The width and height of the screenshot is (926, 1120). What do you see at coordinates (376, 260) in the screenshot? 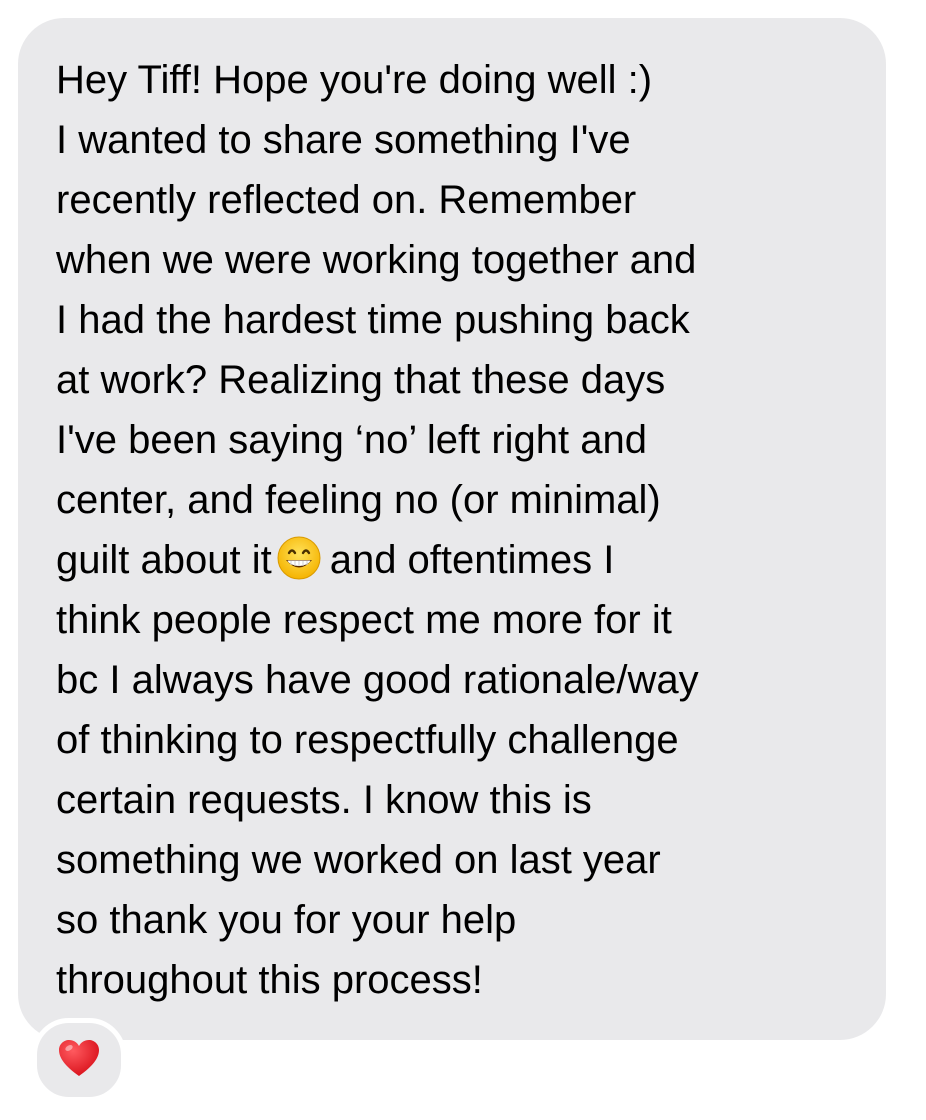
I see `message-line: when we were working together and` at bounding box center [376, 260].